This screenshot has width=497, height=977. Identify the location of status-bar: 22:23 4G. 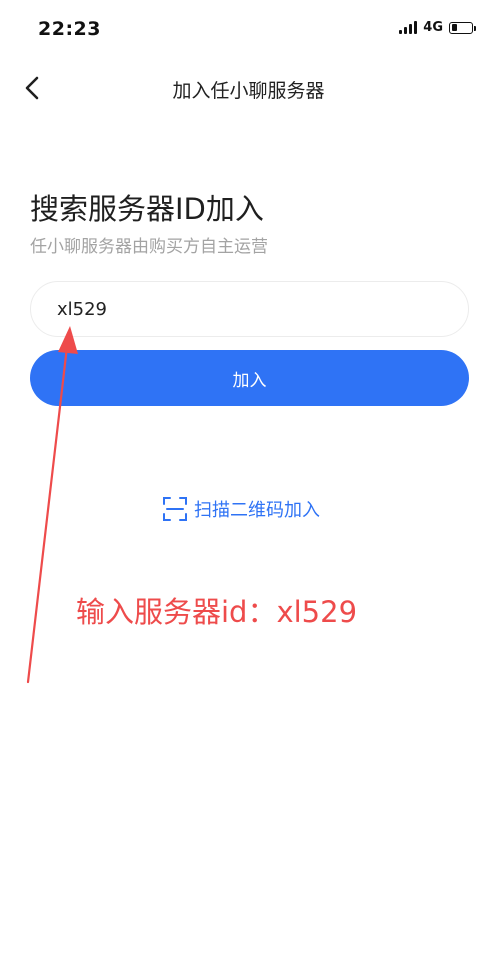
(248, 30).